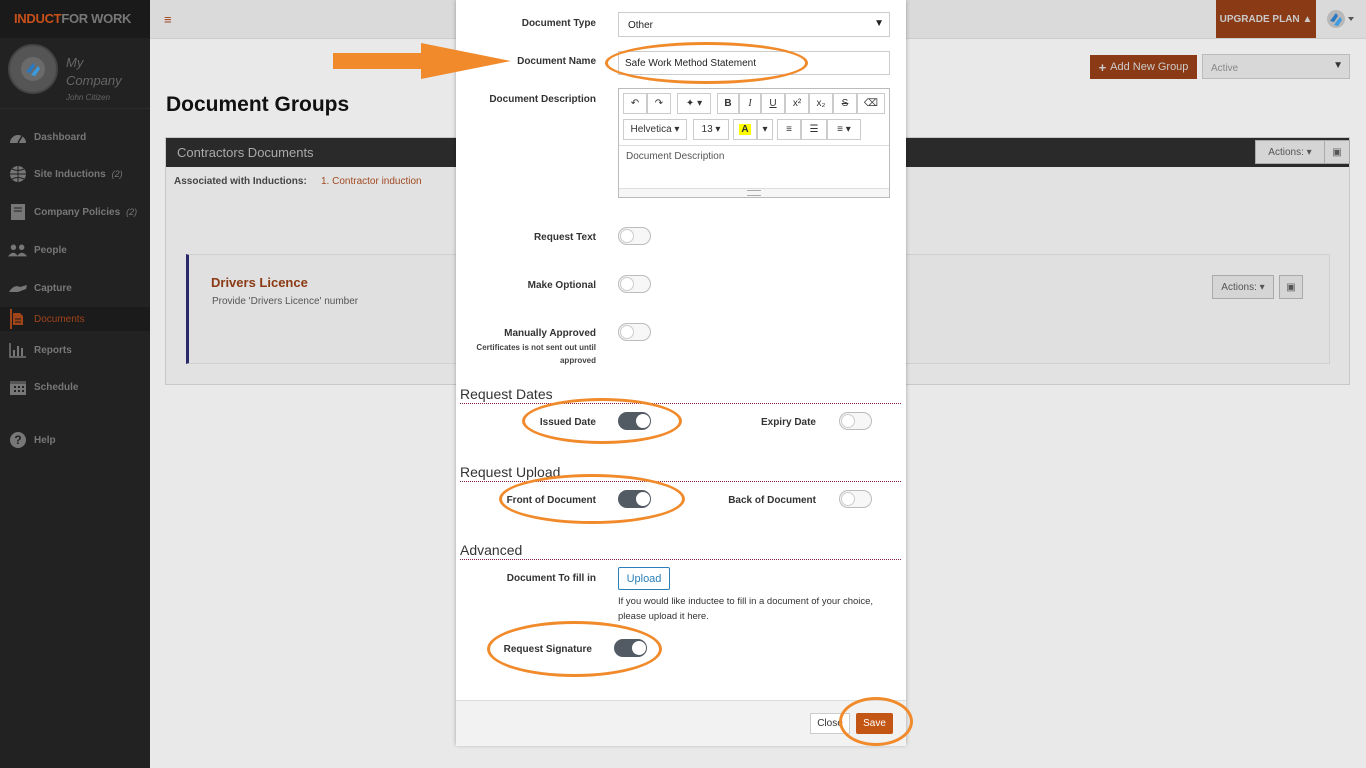 Image resolution: width=1366 pixels, height=768 pixels. Describe the element at coordinates (1243, 287) in the screenshot. I see `document-actions-button: Actions: ▾` at that location.